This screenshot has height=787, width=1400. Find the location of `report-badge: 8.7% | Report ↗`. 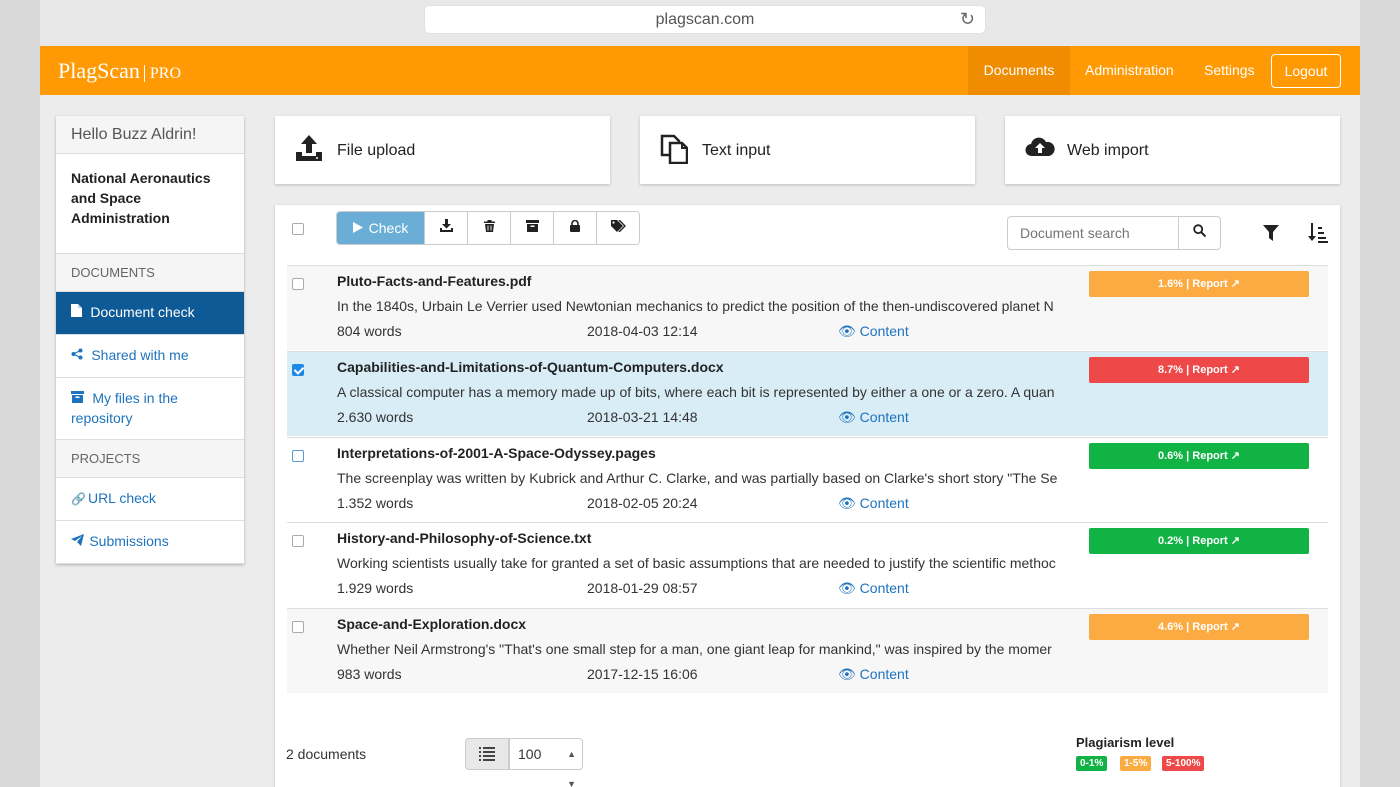

report-badge: 8.7% | Report ↗ is located at coordinates (1199, 370).